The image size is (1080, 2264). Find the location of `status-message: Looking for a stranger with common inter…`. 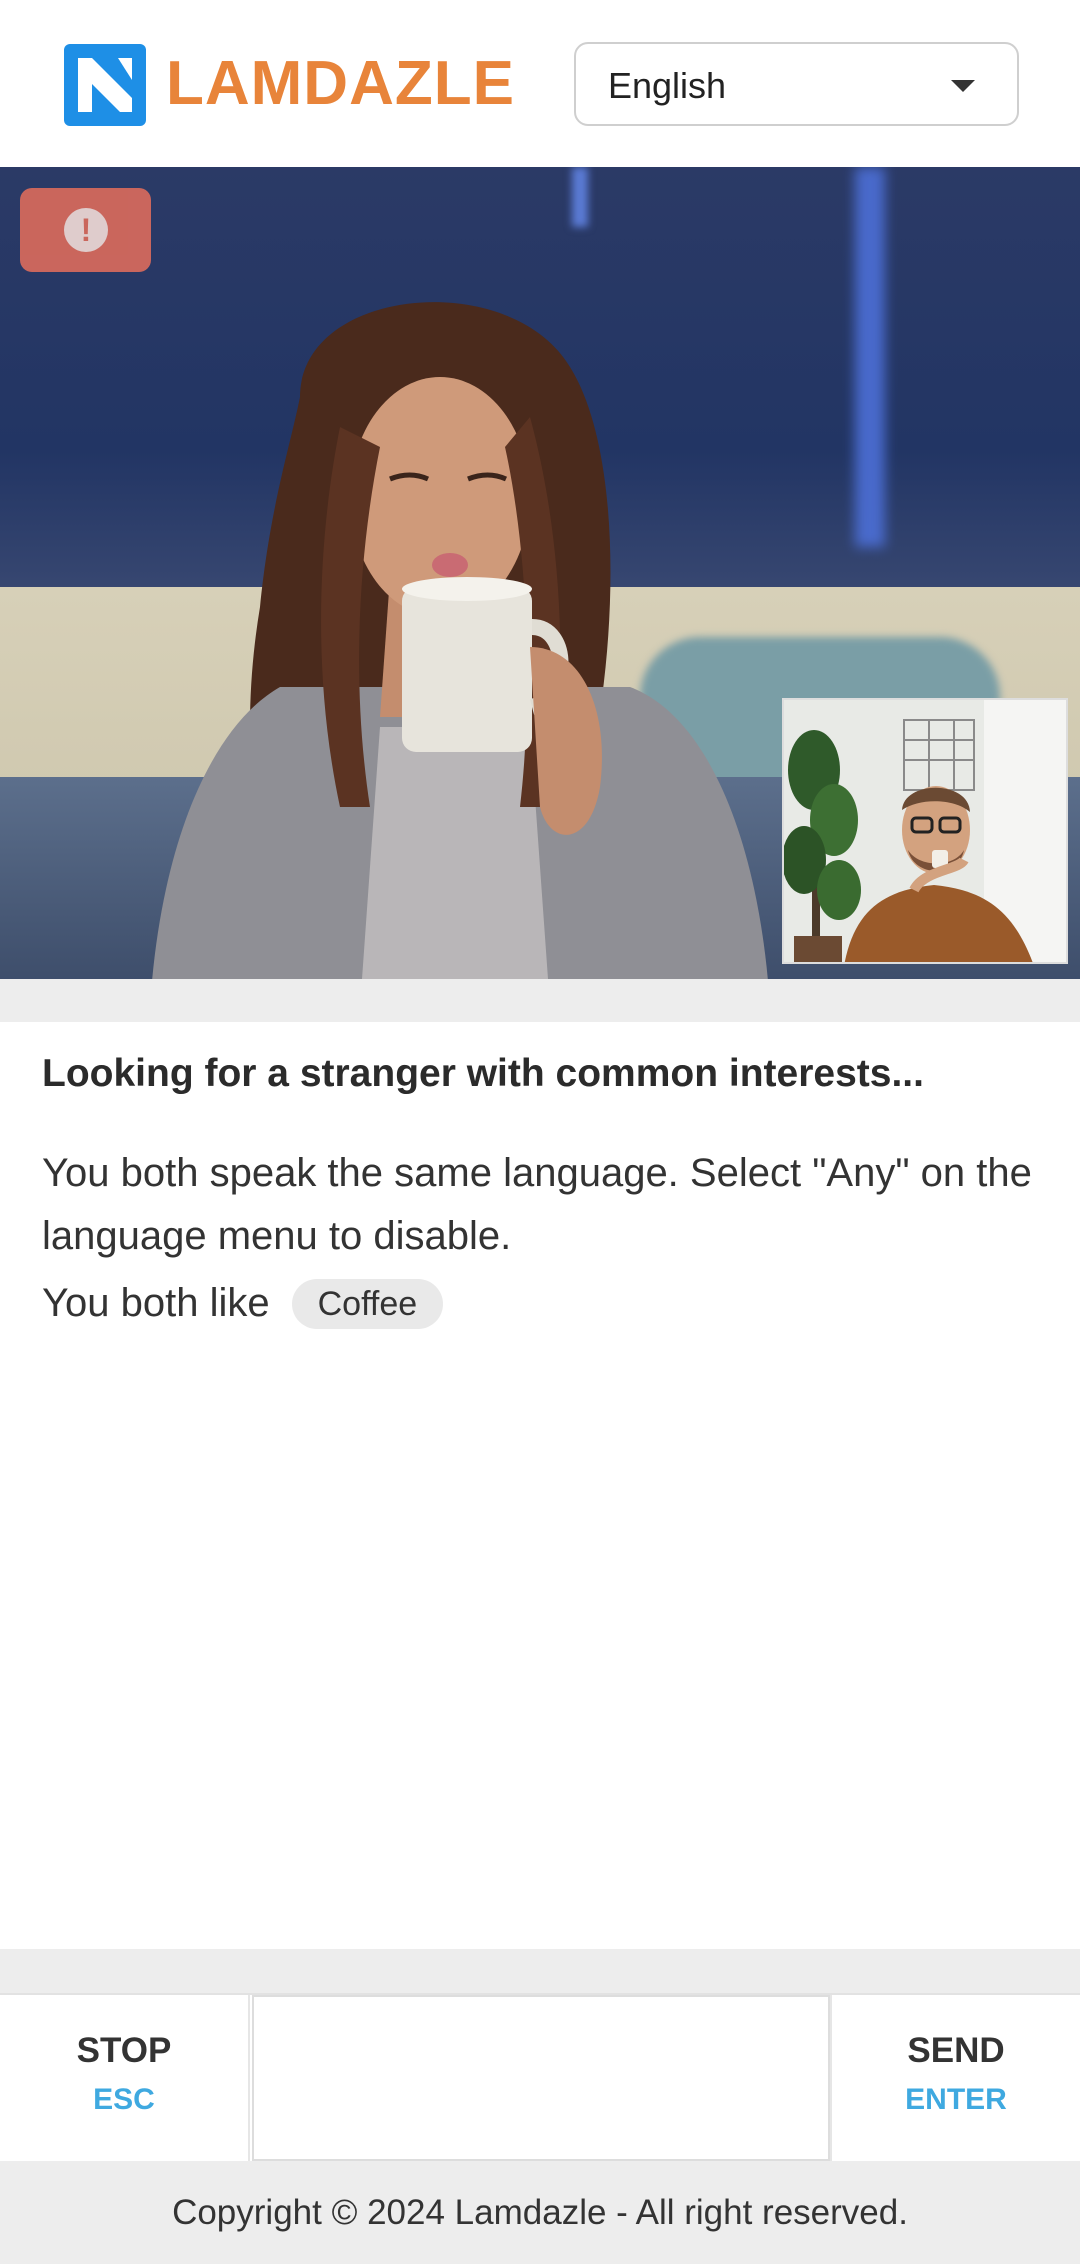

status-message: Looking for a stranger with common inter… is located at coordinates (483, 1073).